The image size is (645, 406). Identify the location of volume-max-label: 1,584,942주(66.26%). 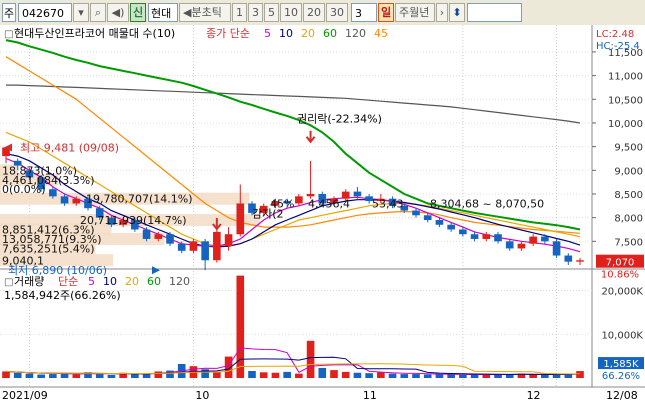
(62, 295).